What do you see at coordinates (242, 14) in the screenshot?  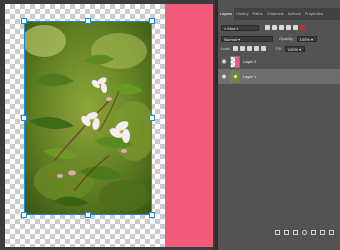 I see `tab-history: History` at bounding box center [242, 14].